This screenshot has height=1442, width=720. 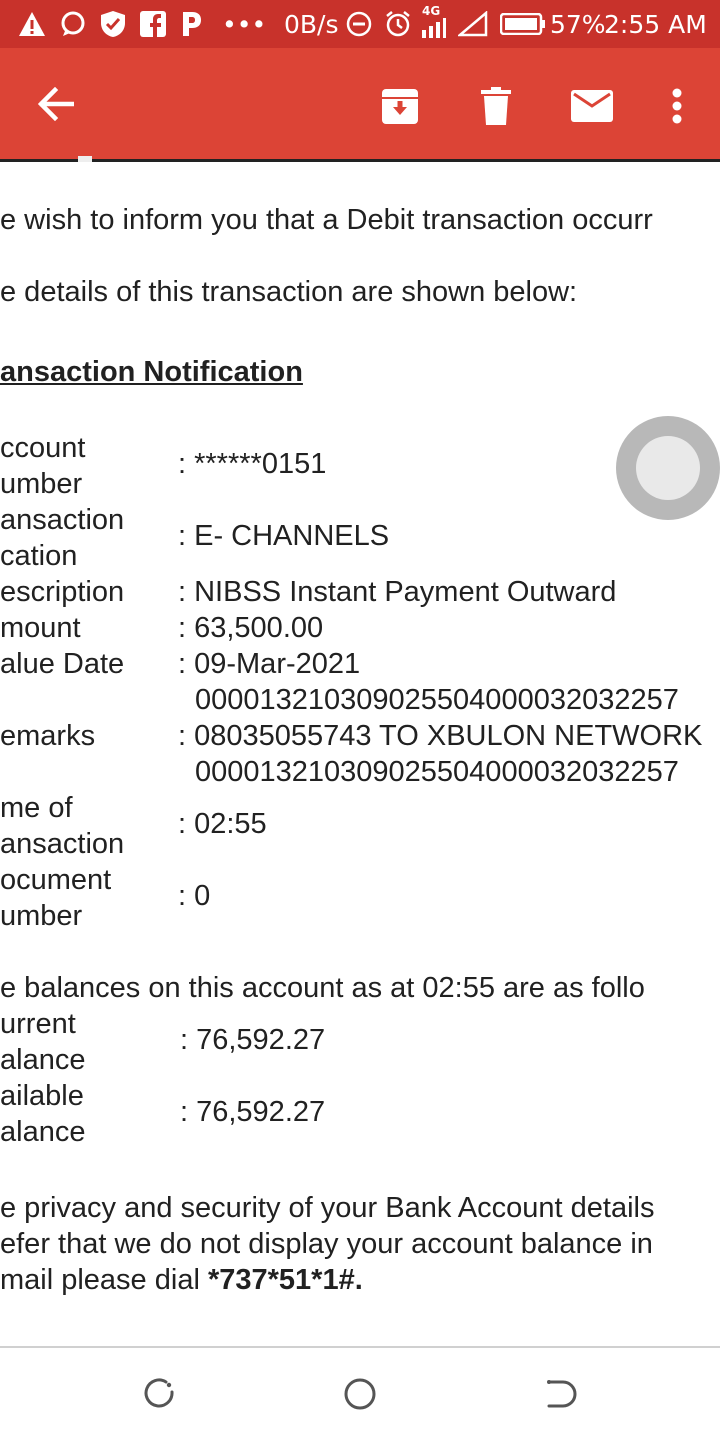 What do you see at coordinates (191, 24) in the screenshot?
I see `p-app-icon` at bounding box center [191, 24].